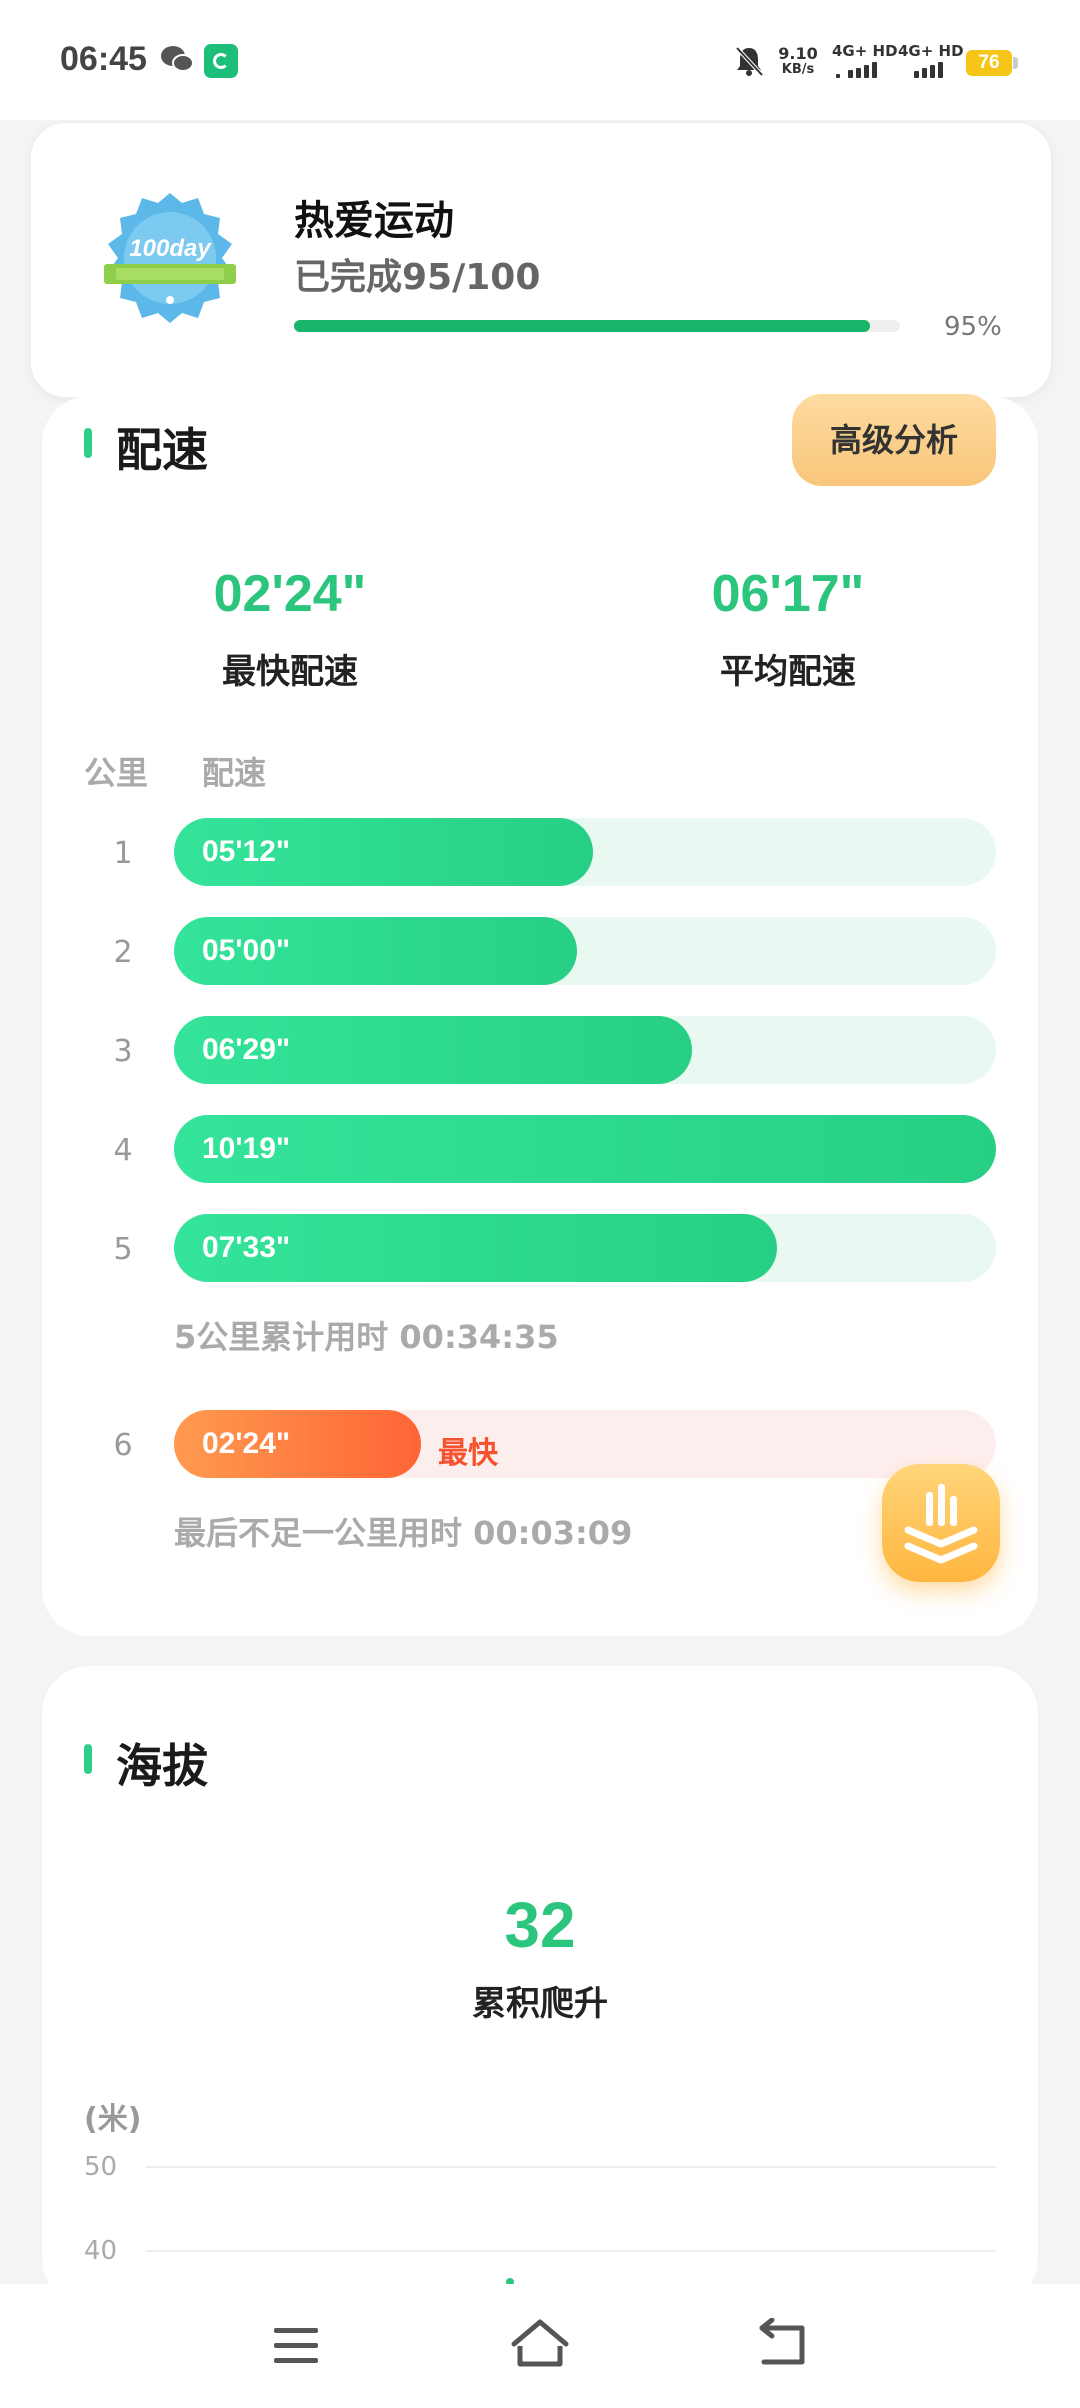 The width and height of the screenshot is (1080, 2408). I want to click on pace-section-marker, so click(88, 443).